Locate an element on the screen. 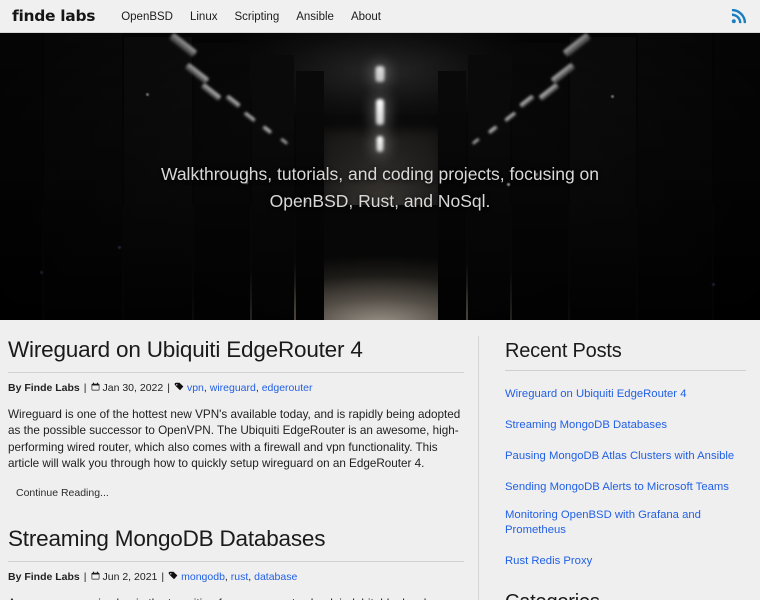 The image size is (760, 600). nav-item-about: About is located at coordinates (366, 16).